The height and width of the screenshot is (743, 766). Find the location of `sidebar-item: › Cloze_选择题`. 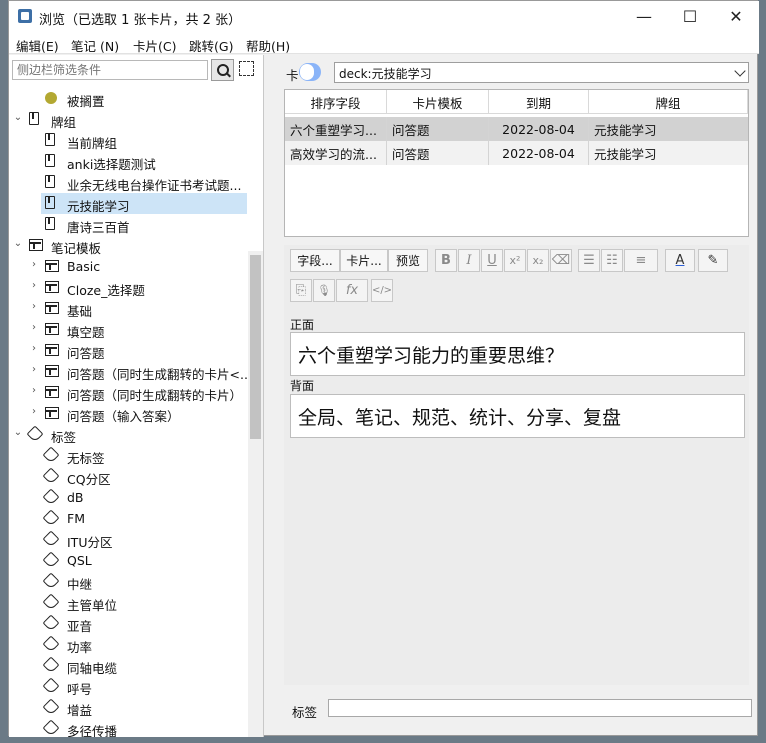

sidebar-item: › Cloze_选择题 is located at coordinates (128, 287).